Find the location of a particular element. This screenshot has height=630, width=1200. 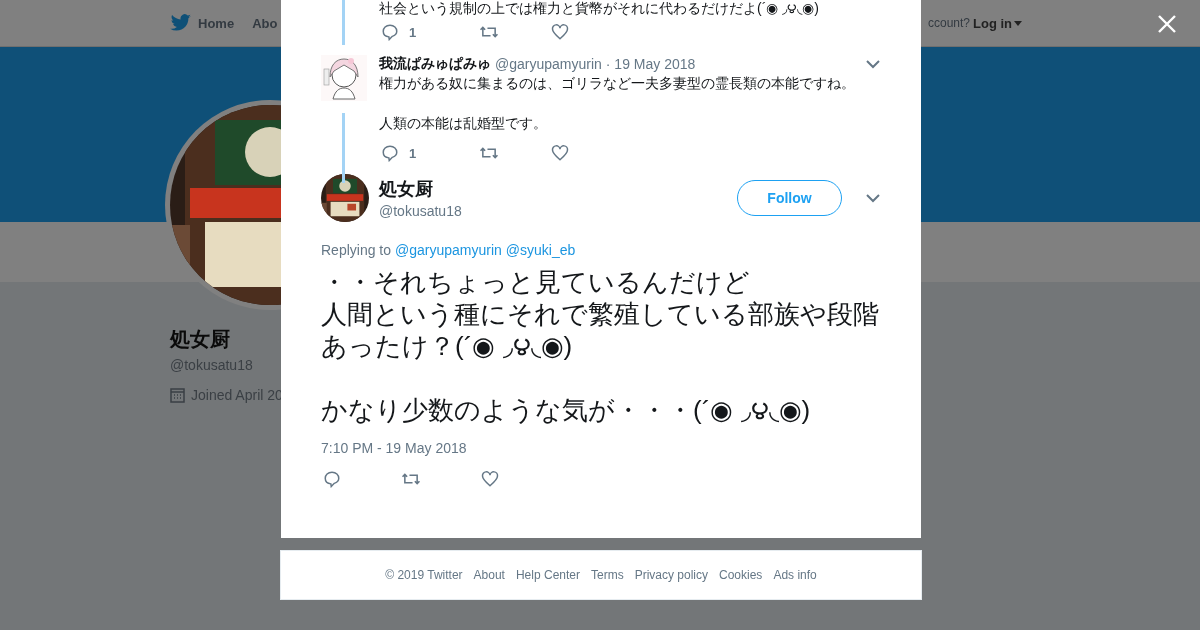

follow-button: Follow is located at coordinates (789, 198).